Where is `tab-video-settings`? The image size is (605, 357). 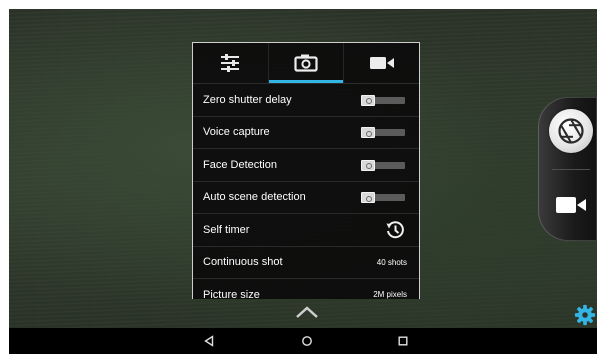 tab-video-settings is located at coordinates (381, 63).